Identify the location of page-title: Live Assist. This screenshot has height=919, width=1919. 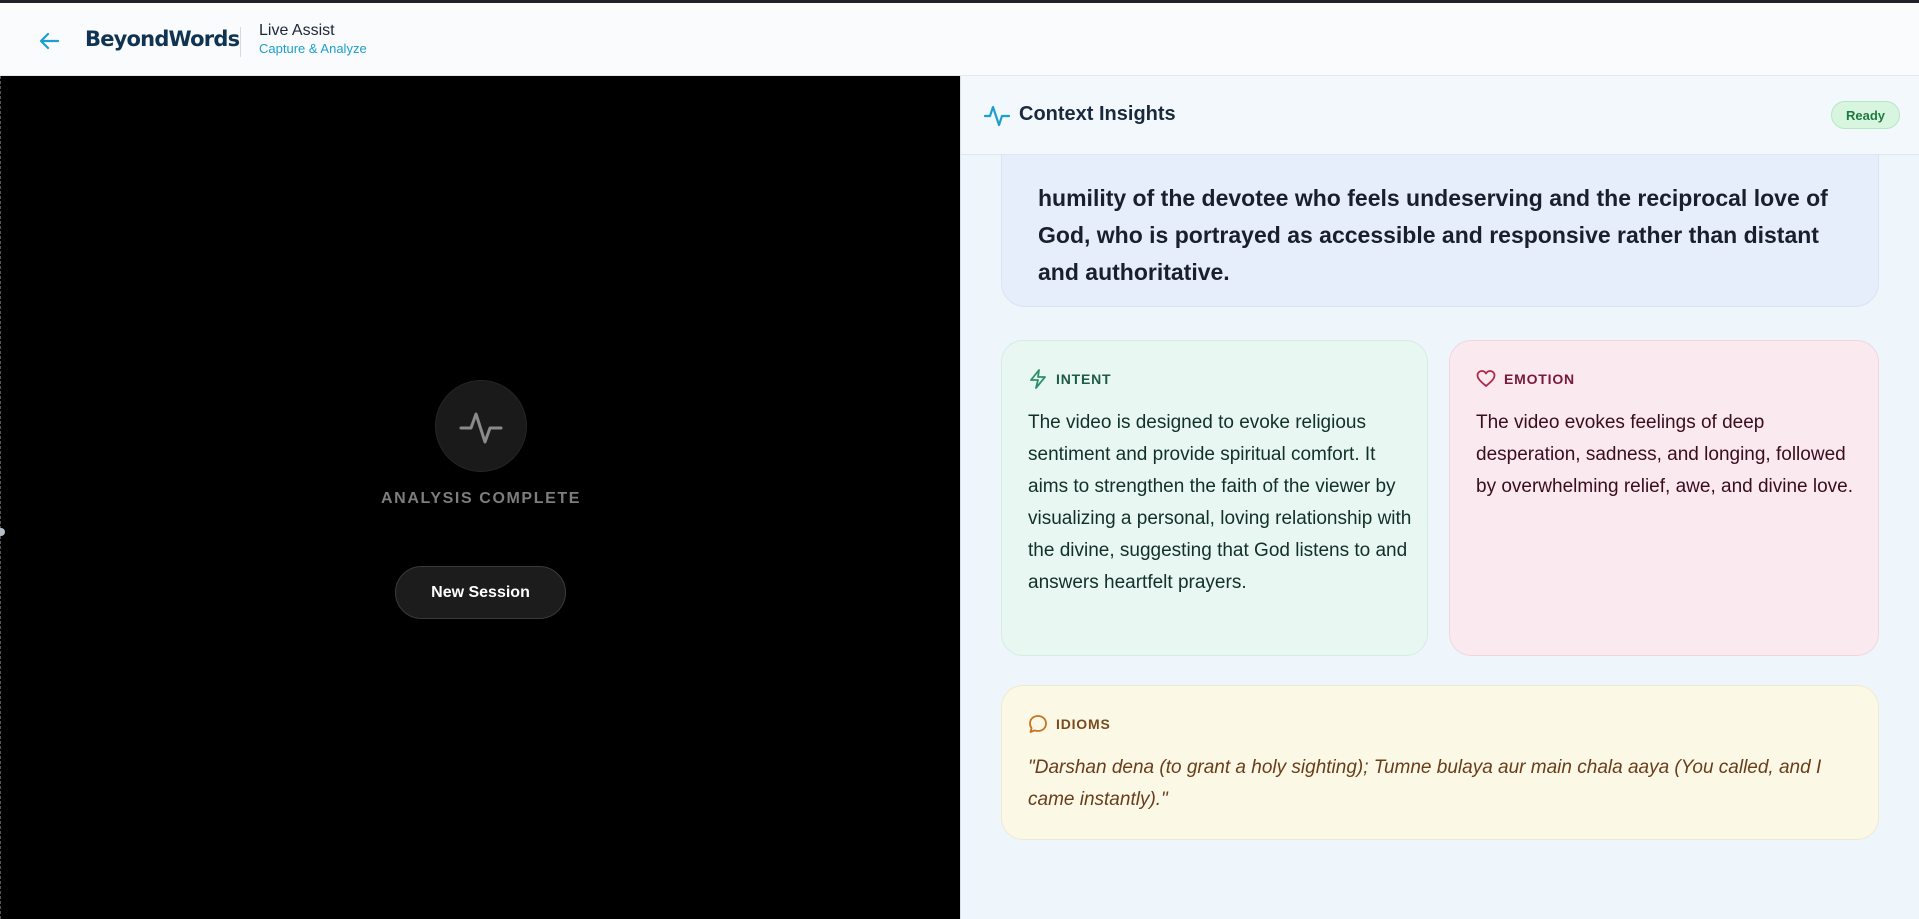
(297, 30).